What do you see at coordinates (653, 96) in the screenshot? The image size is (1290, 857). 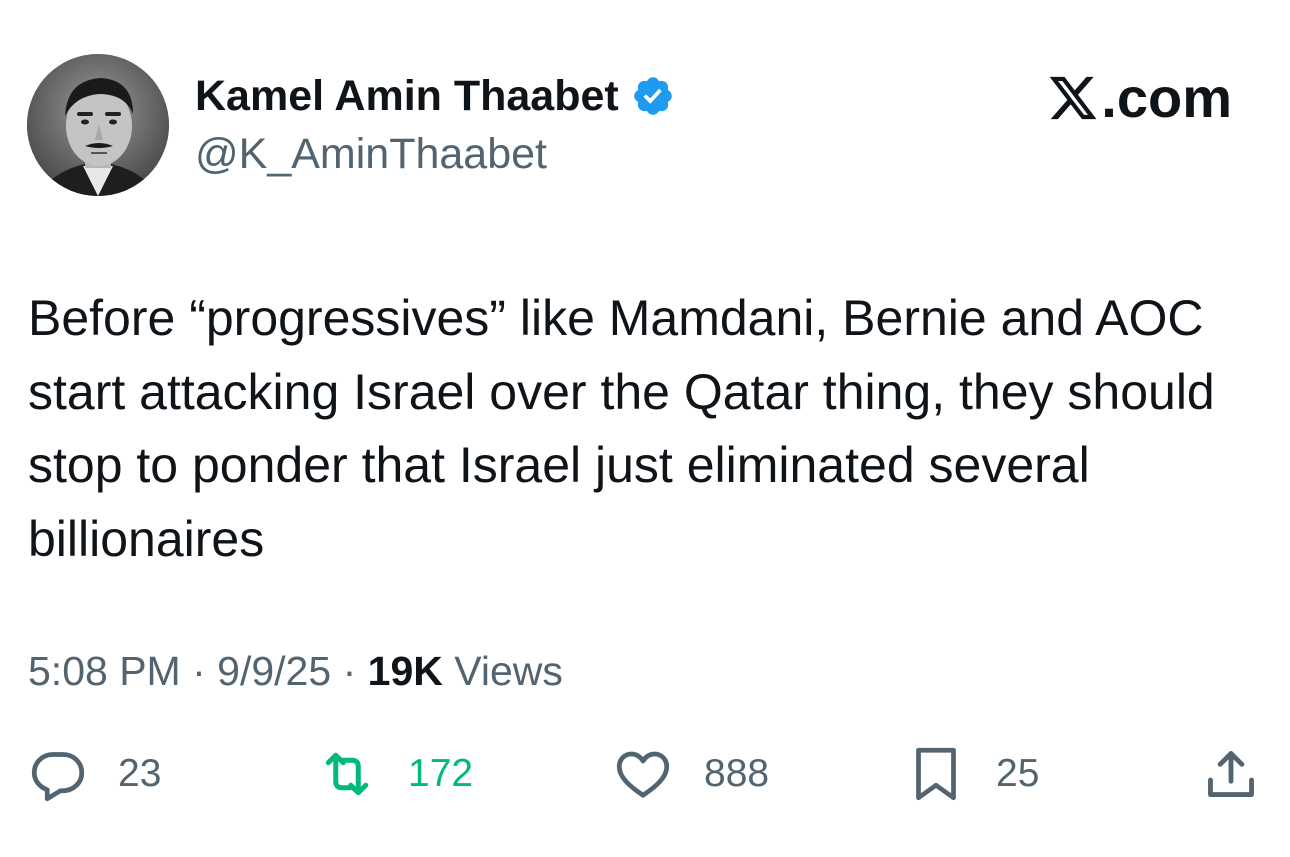 I see `verified-badge-icon` at bounding box center [653, 96].